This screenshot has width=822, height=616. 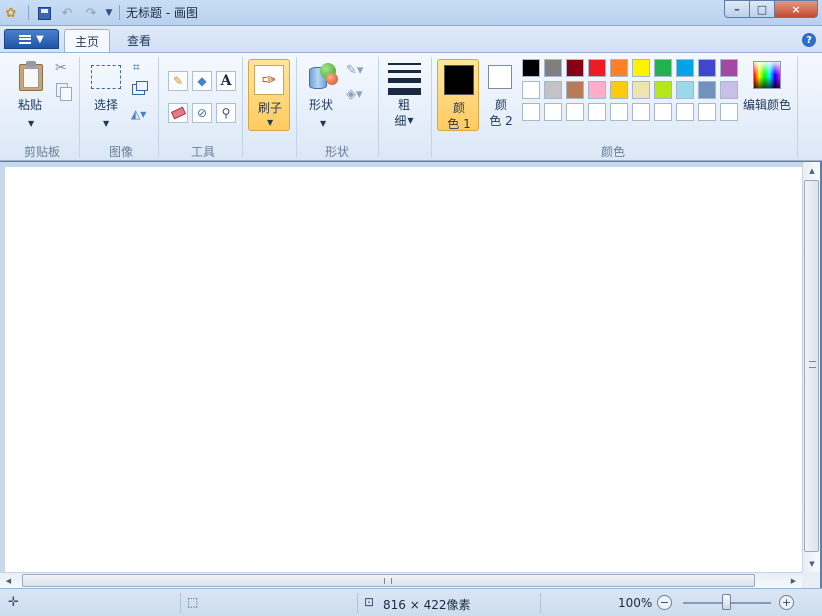 What do you see at coordinates (87, 40) in the screenshot?
I see `tab-home: 主页` at bounding box center [87, 40].